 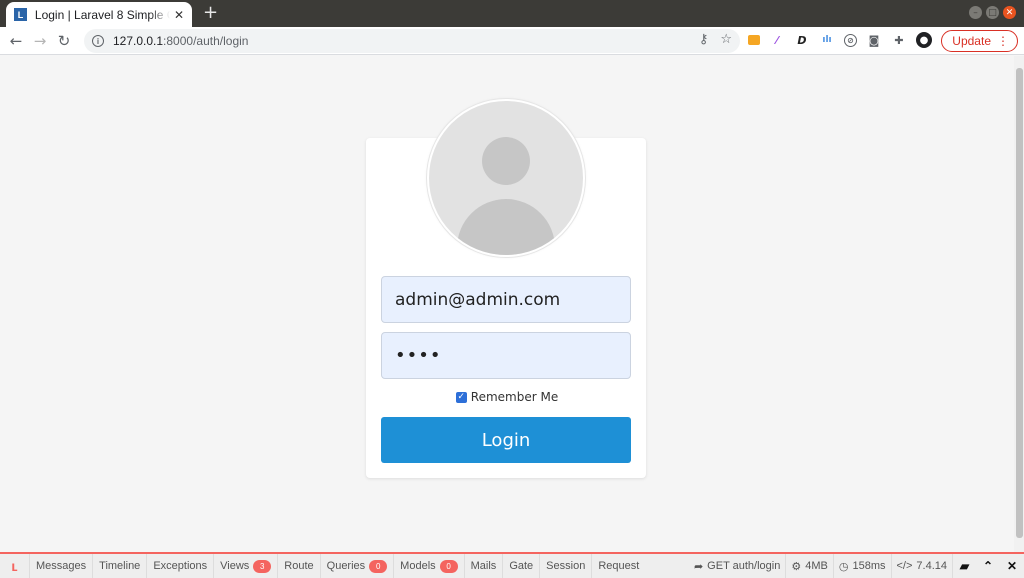 What do you see at coordinates (506, 161) in the screenshot?
I see `avatar-head` at bounding box center [506, 161].